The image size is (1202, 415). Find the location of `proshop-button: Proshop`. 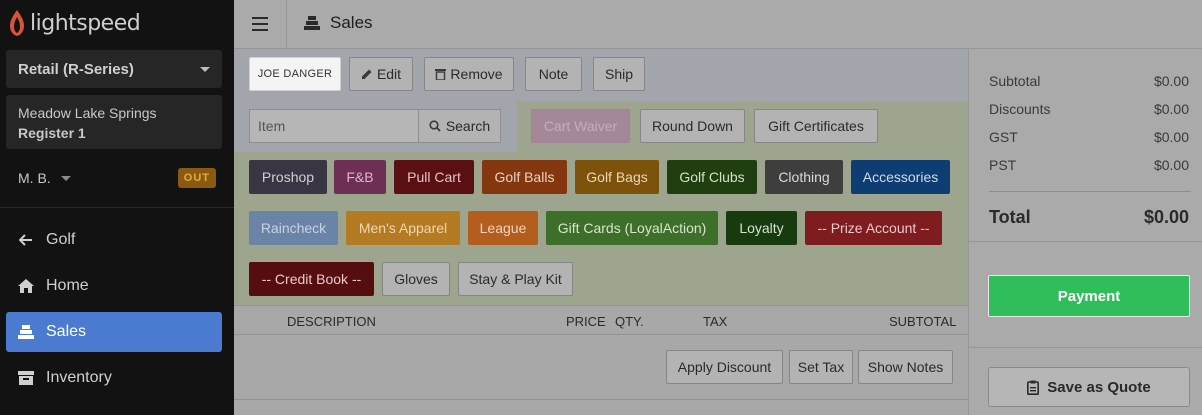

proshop-button: Proshop is located at coordinates (288, 177).